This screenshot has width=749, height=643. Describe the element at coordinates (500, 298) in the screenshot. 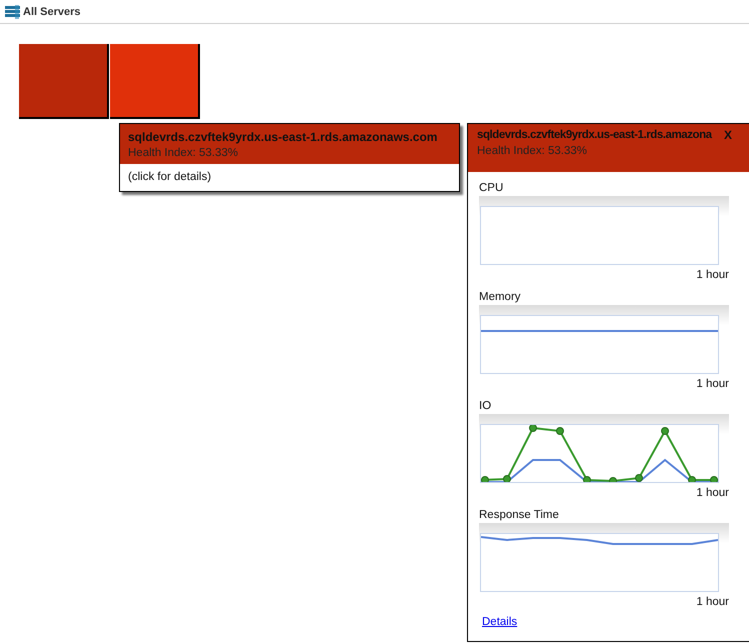

I see `chart-label: Memory` at that location.